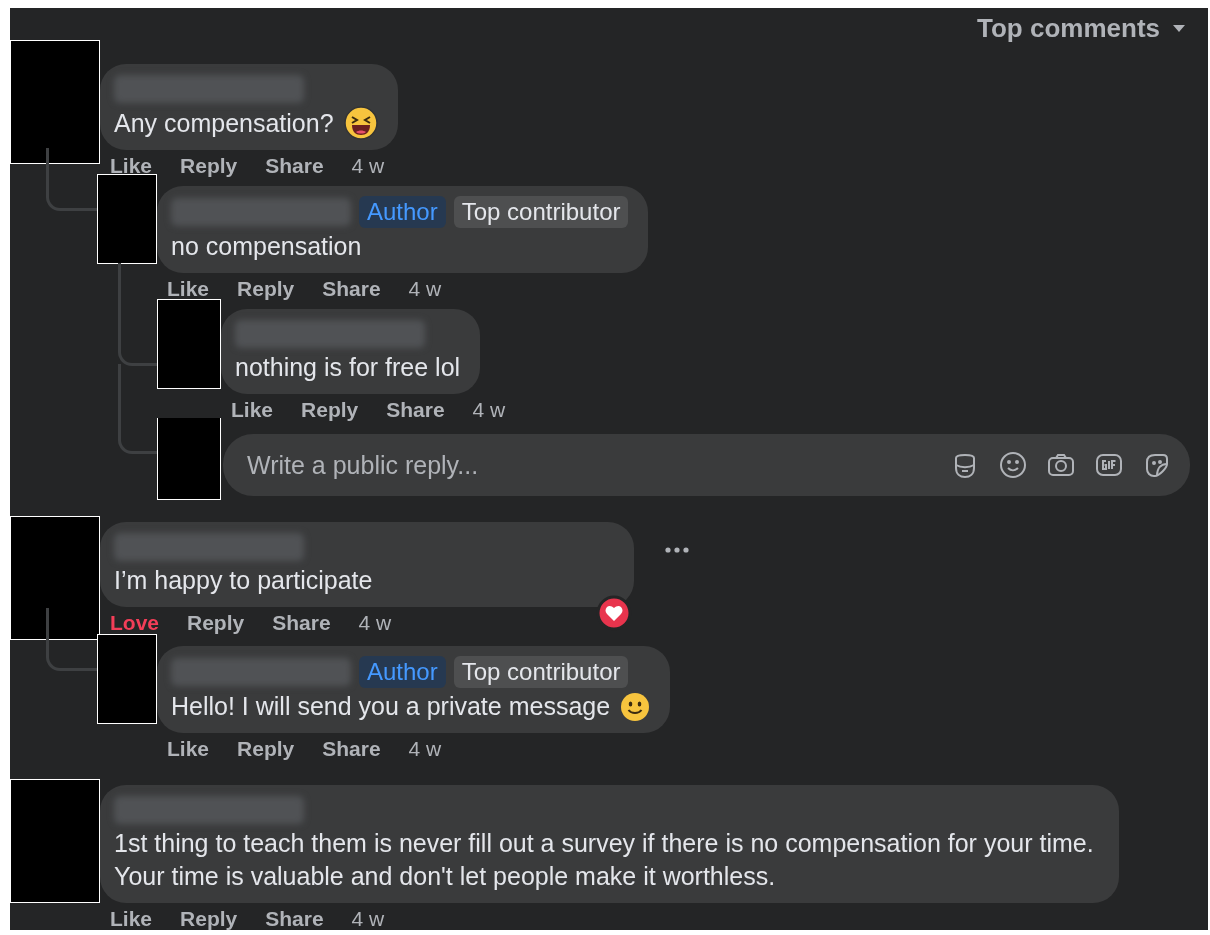 This screenshot has width=1210, height=935. I want to click on comment-text: I’m happy to participate, so click(243, 580).